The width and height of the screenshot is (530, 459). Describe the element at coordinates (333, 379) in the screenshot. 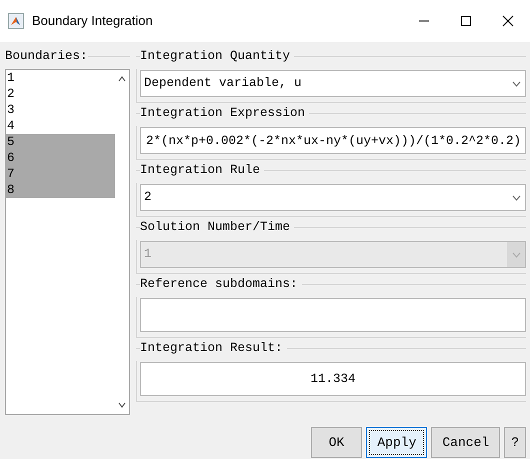

I see `input-field: 11.334` at that location.